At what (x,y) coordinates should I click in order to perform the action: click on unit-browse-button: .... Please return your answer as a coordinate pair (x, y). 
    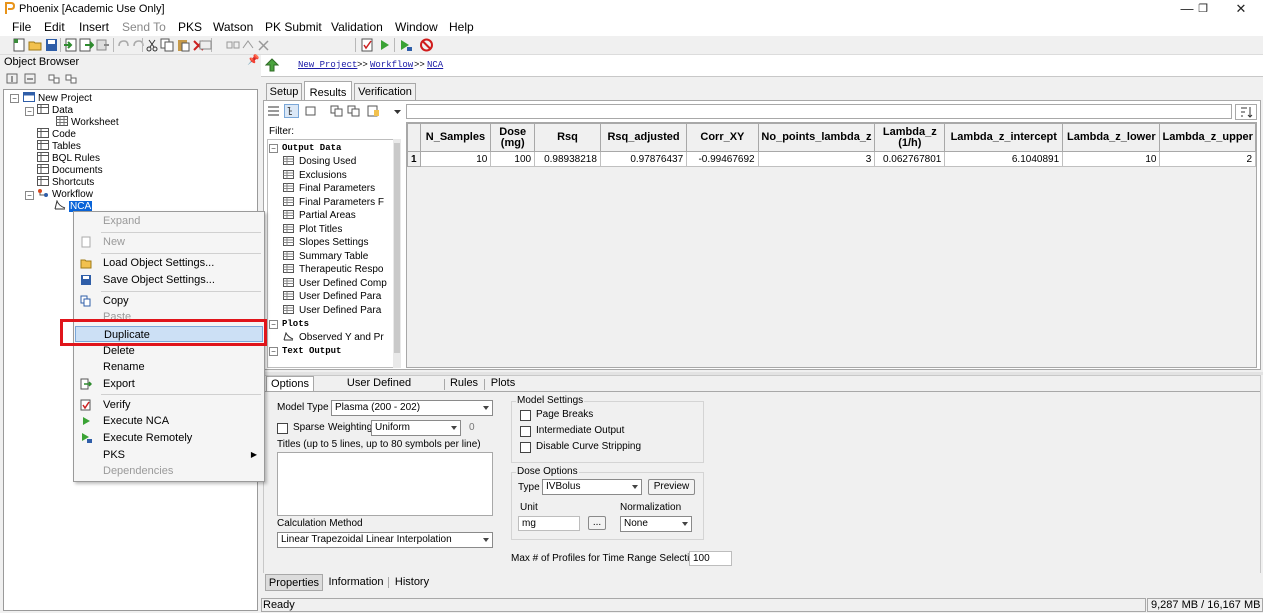
    Looking at the image, I should click on (597, 523).